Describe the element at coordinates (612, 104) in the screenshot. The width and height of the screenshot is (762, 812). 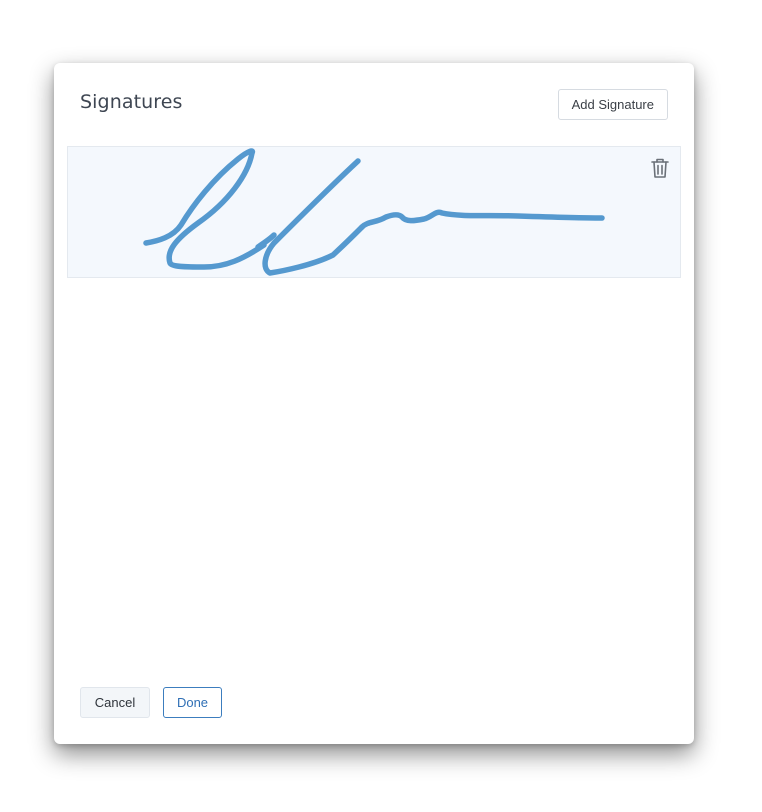
I see `add-signature-button: Add Signature` at that location.